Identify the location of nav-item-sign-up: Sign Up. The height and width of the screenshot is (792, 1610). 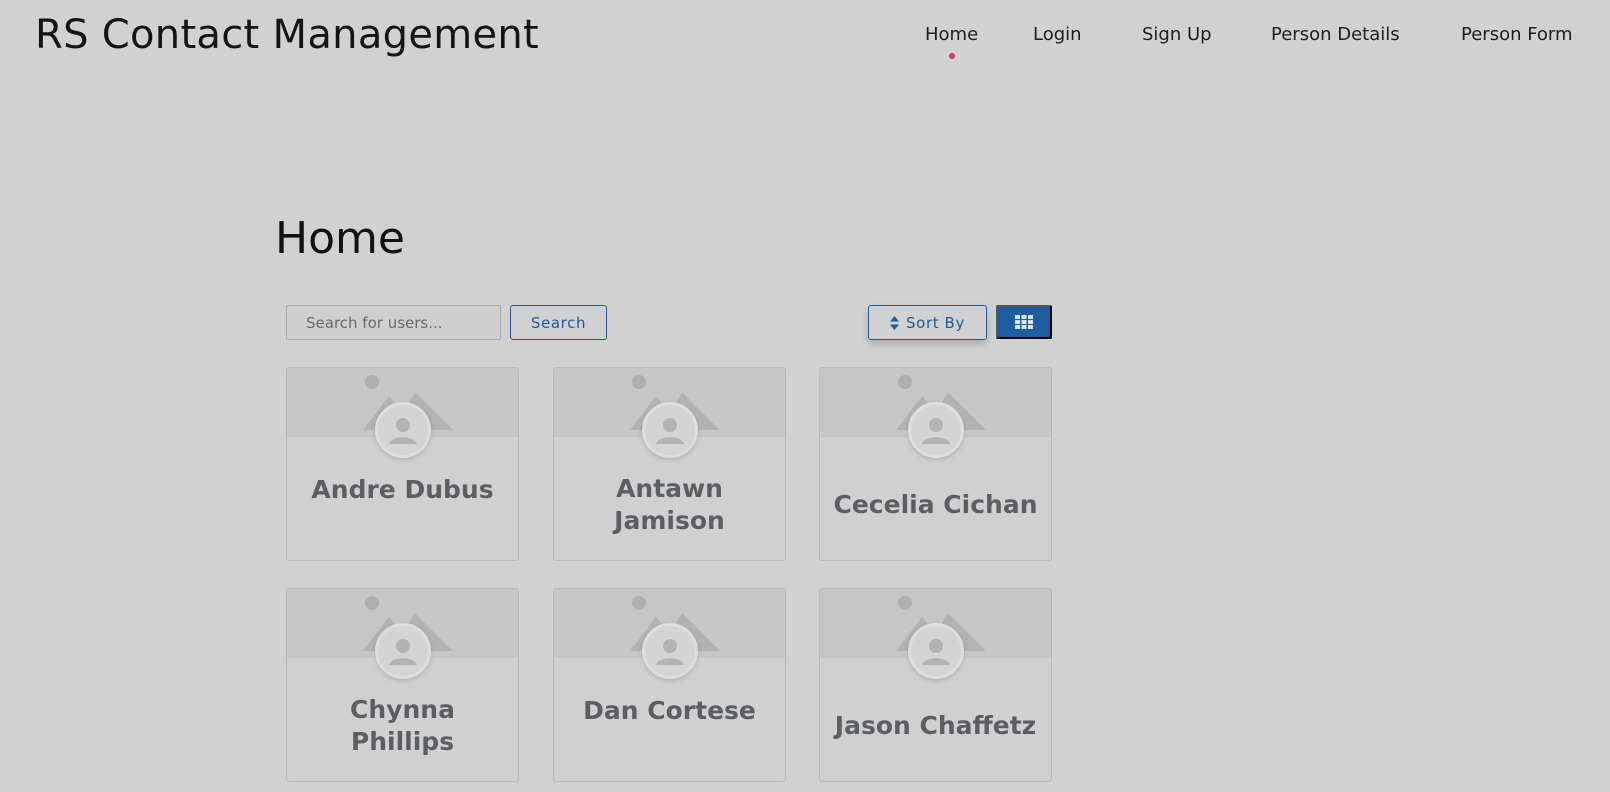
(1177, 34).